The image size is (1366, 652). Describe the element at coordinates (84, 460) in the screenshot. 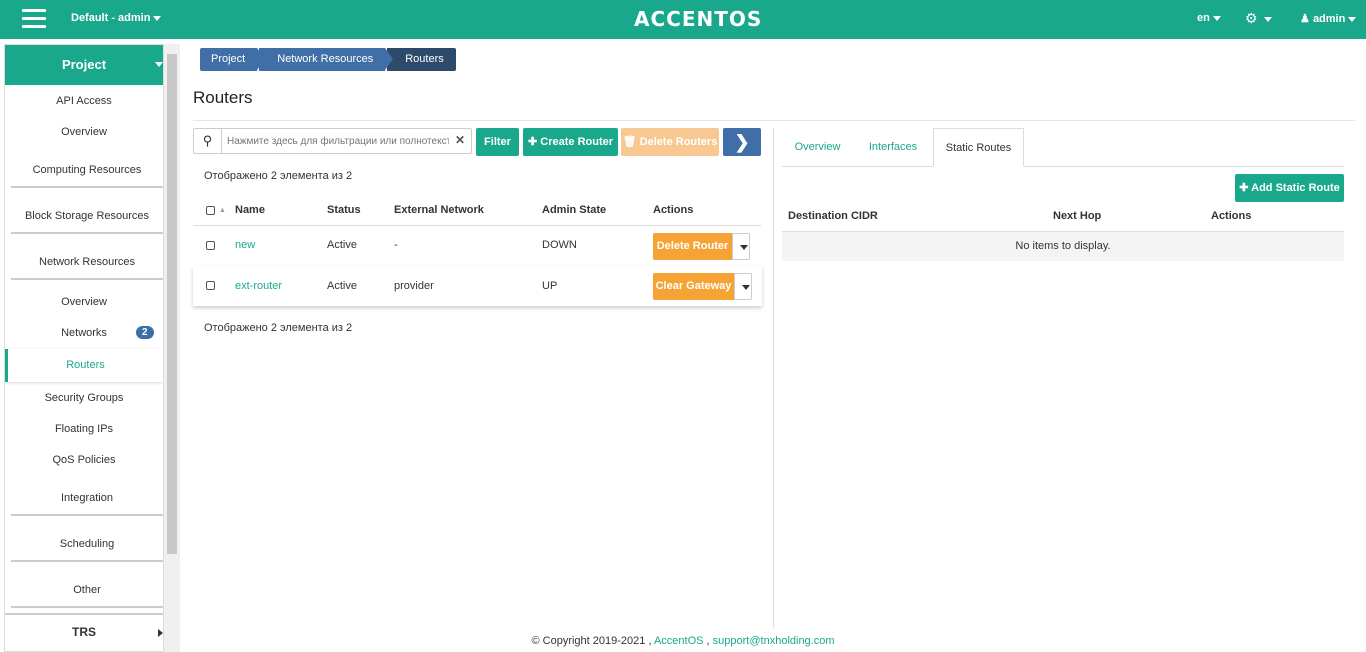

I see `sidebar-item-qos-policies: QoS Policies` at that location.